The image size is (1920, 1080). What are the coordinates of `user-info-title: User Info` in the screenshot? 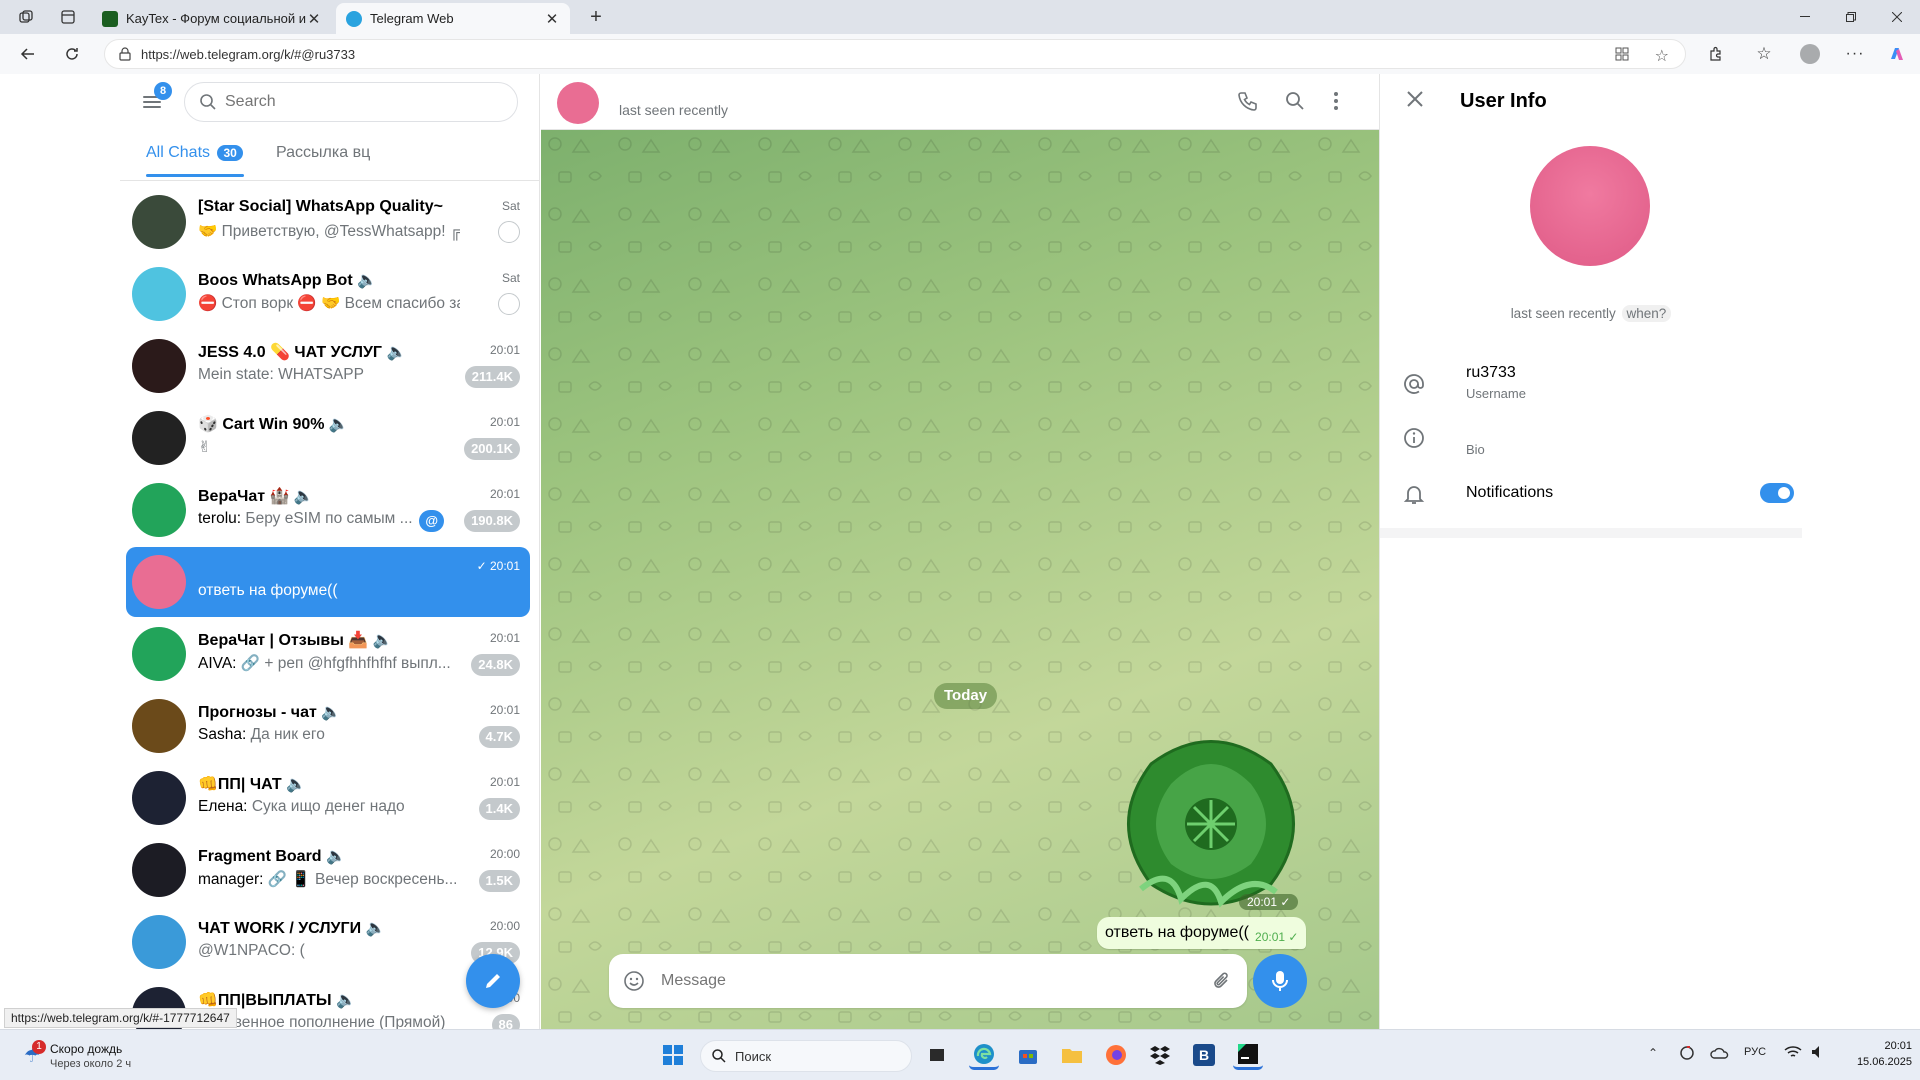 It's located at (1503, 101).